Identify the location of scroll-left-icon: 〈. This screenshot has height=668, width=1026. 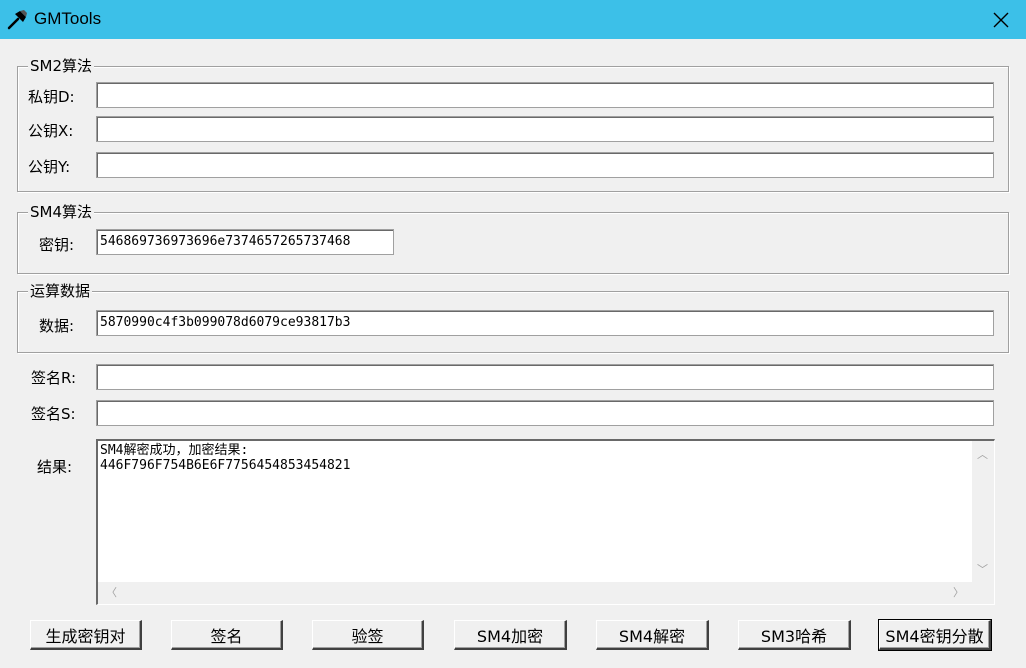
(111, 593).